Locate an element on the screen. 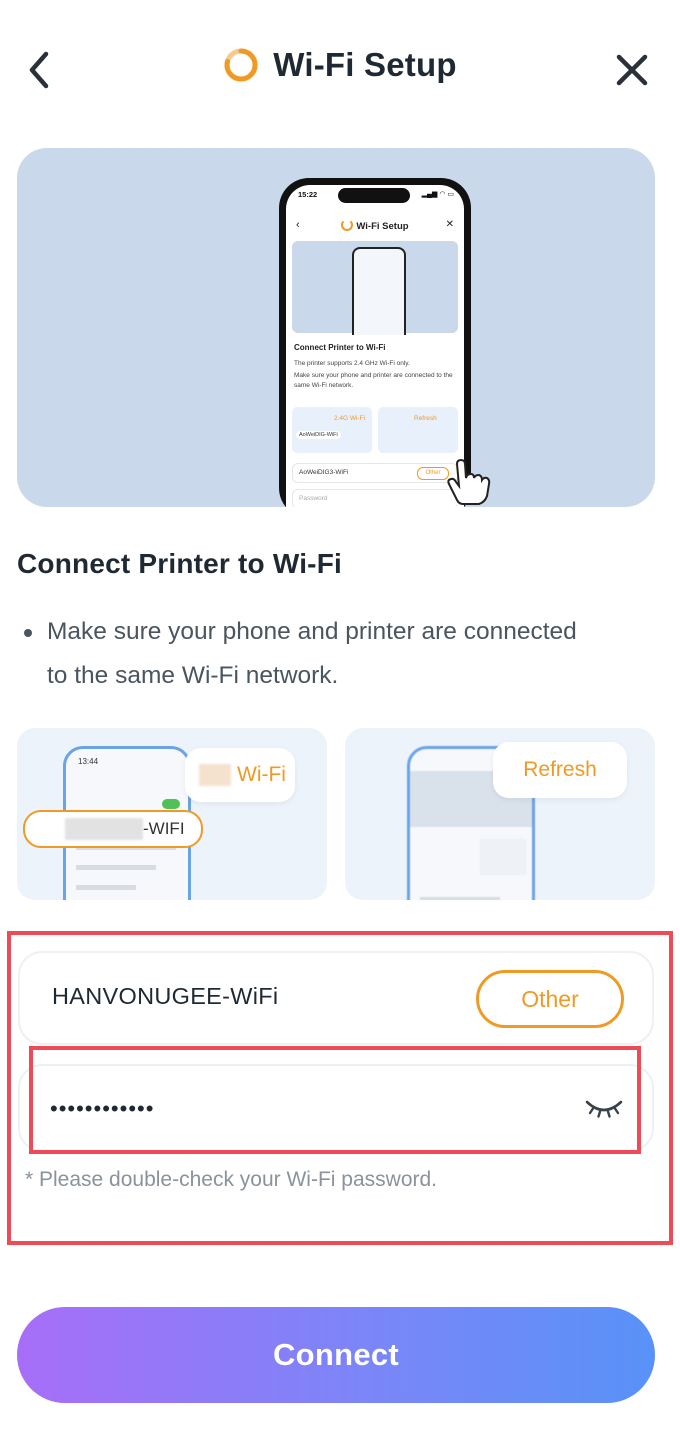 The width and height of the screenshot is (680, 1450). tip-bubble-wifi: Wi-Fi is located at coordinates (240, 775).